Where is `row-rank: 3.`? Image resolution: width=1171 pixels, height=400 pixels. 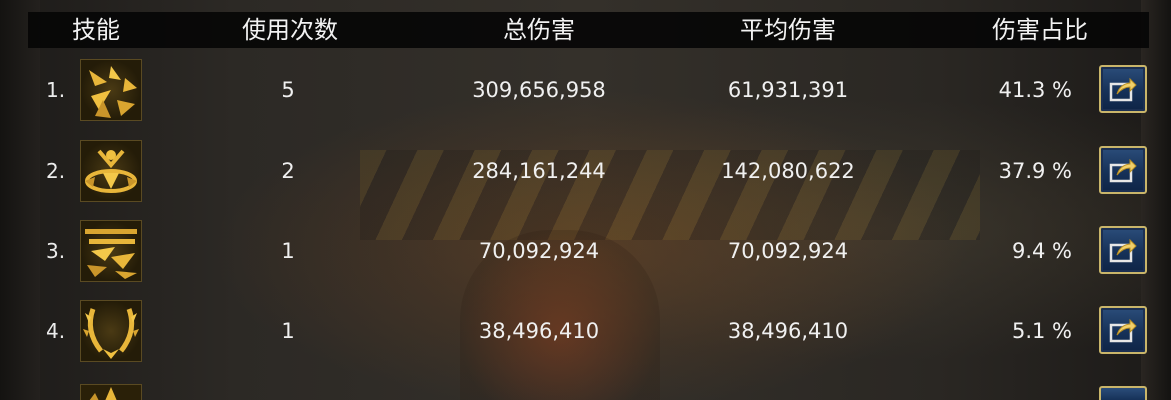
row-rank: 3. is located at coordinates (56, 251).